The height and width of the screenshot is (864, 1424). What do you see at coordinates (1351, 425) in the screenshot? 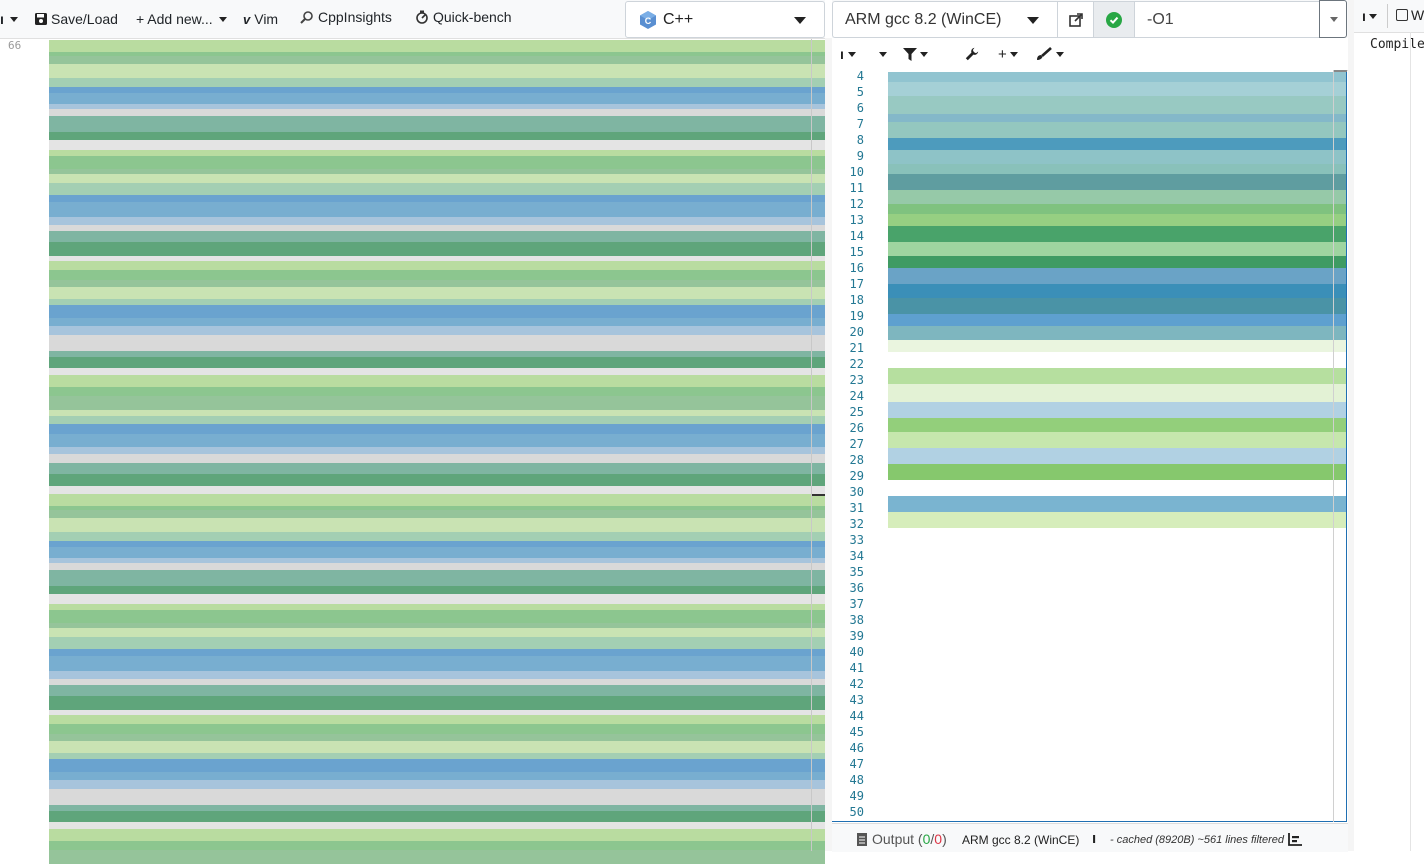
I see `right-pane-divider` at bounding box center [1351, 425].